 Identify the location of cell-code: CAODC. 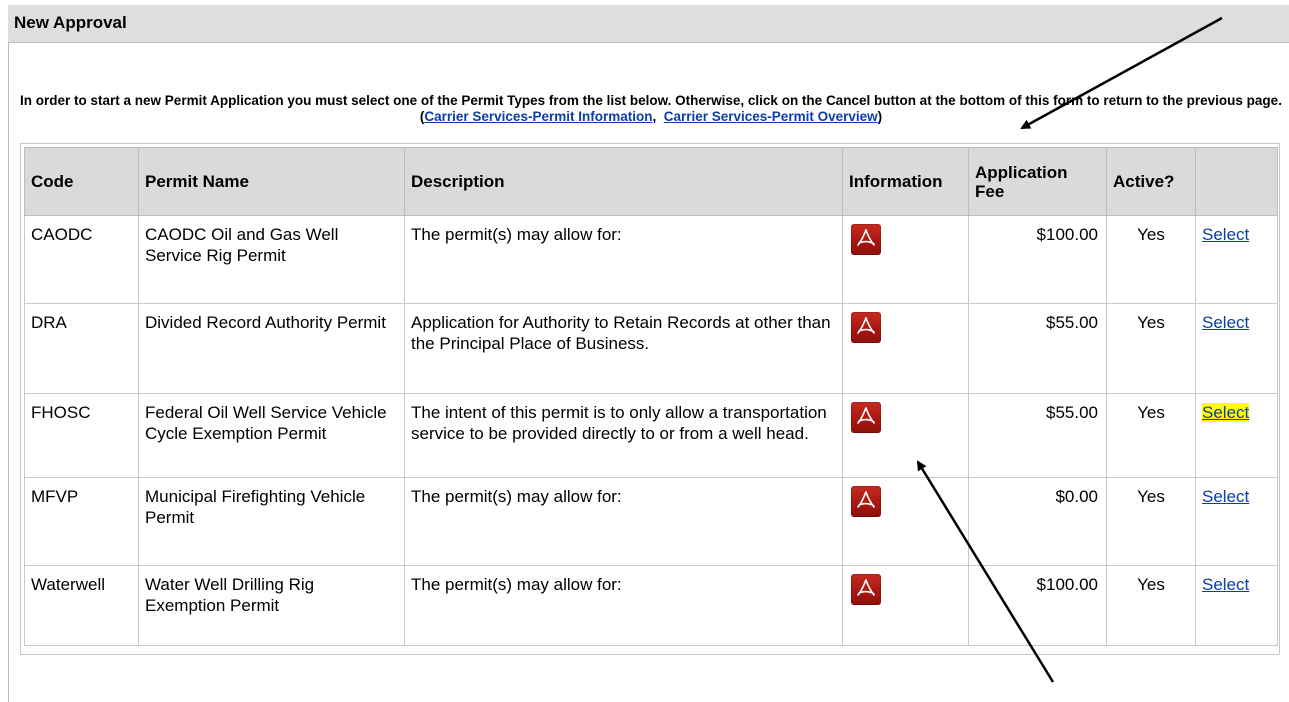
(81, 259).